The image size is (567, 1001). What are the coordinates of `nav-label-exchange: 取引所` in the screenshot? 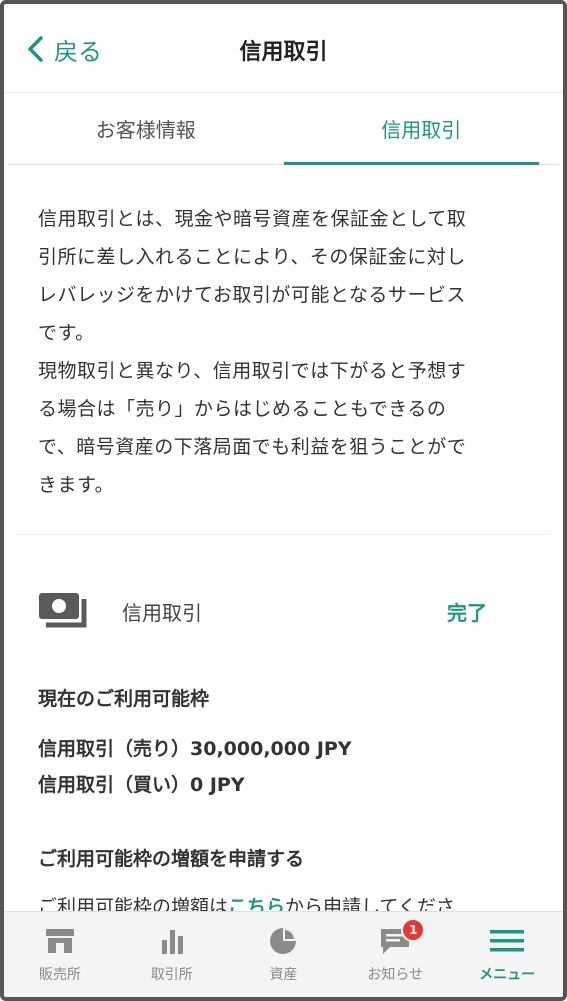 It's located at (171, 975).